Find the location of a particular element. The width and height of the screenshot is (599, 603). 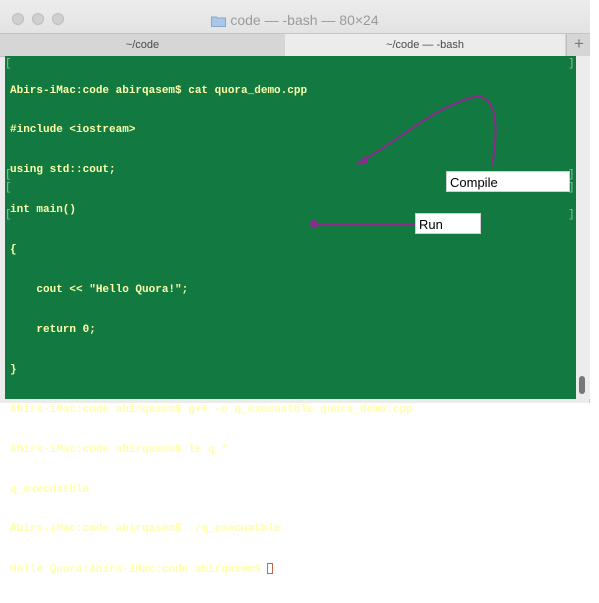

terminal-prompt-line: Hello Quora!Abirs-iMac:code abirqasem$ is located at coordinates (211, 569).